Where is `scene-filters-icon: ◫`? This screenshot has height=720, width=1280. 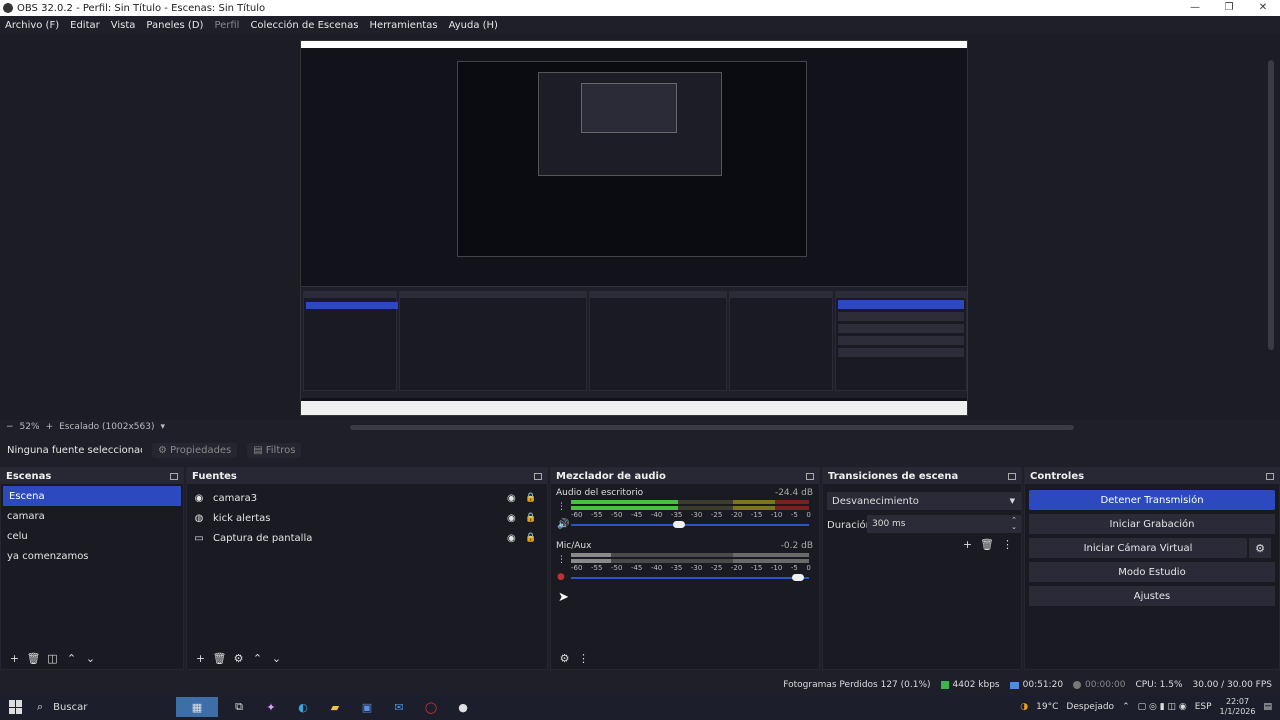 scene-filters-icon: ◫ is located at coordinates (52, 658).